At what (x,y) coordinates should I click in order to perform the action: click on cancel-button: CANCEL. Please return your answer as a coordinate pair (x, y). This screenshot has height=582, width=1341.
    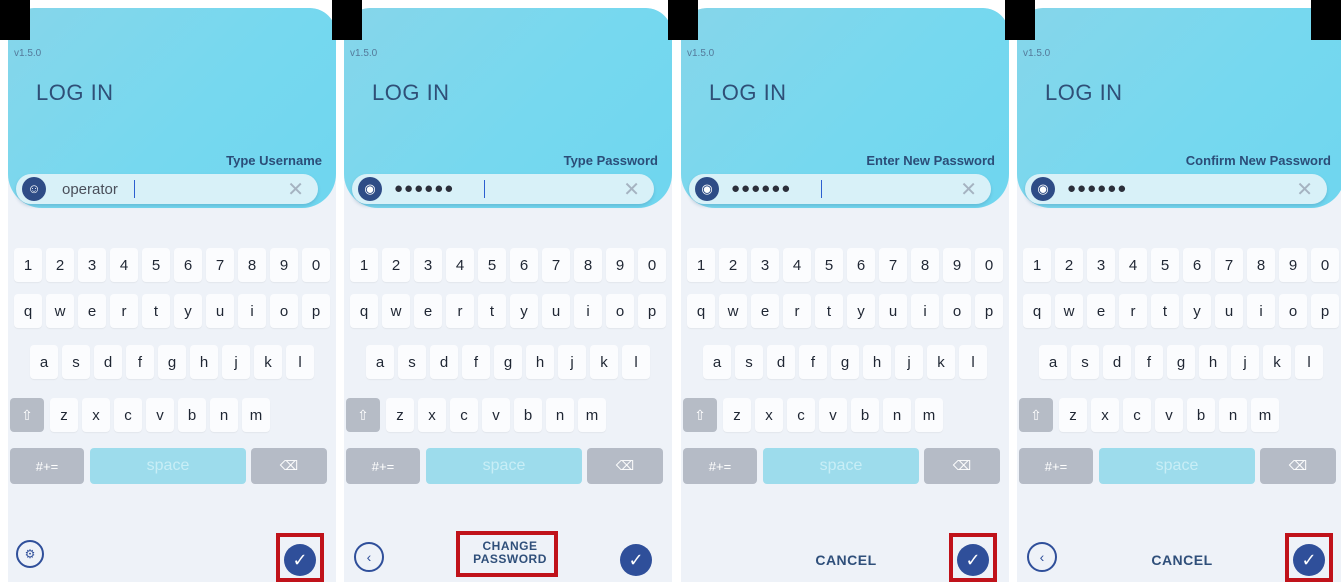
    Looking at the image, I should click on (846, 560).